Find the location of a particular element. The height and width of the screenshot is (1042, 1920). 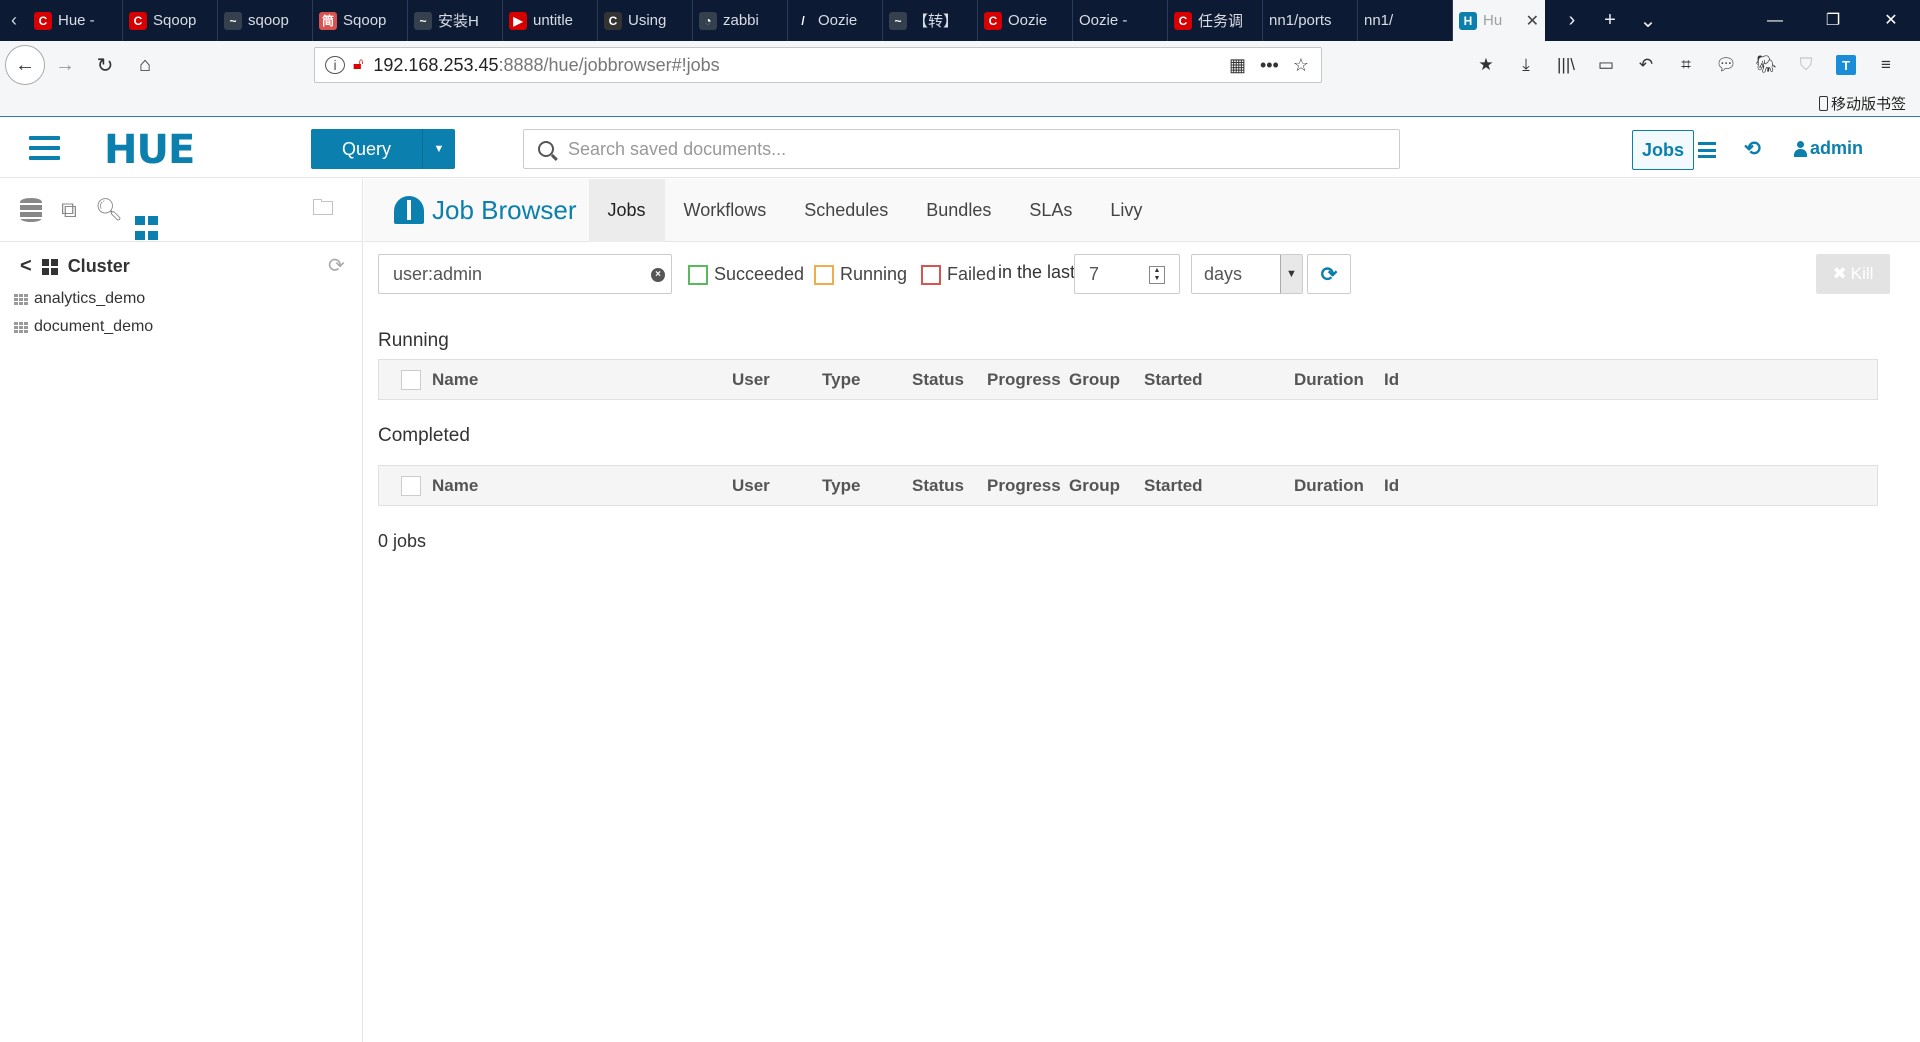

succeeded-checkbox: Succeeded is located at coordinates (746, 274).